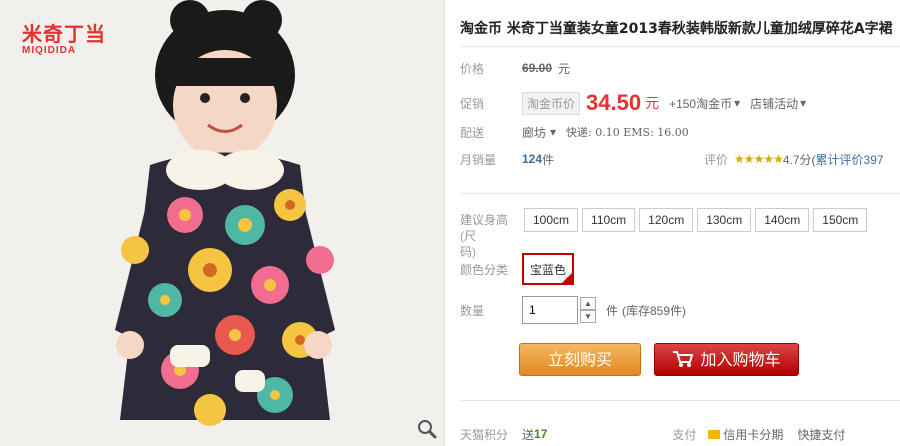  Describe the element at coordinates (676, 29) in the screenshot. I see `product-title: 淘金币 米奇丁当童装女童2013春秋装韩版新款儿童加绒厚碎花A字裙` at that location.